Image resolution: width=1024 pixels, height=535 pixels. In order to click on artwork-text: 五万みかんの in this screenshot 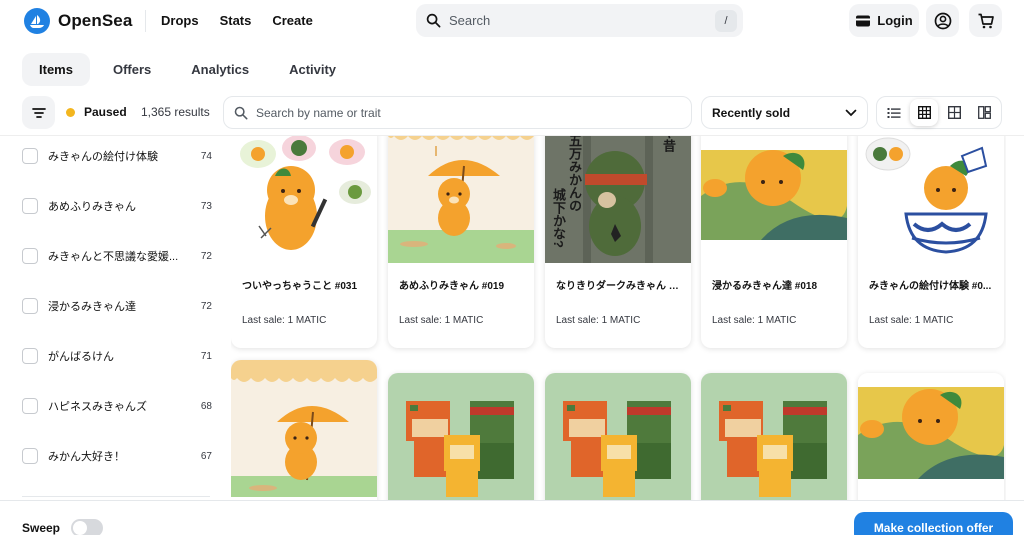, I will do `click(574, 174)`.